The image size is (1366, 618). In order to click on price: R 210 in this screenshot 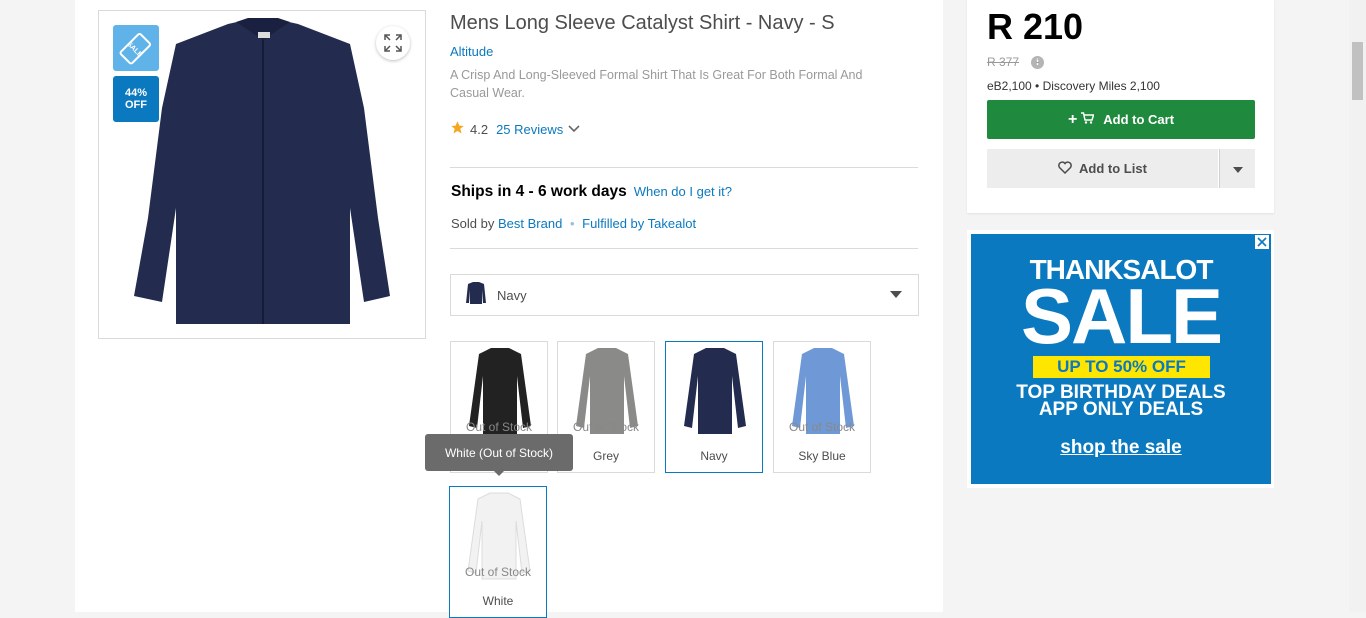, I will do `click(1035, 26)`.